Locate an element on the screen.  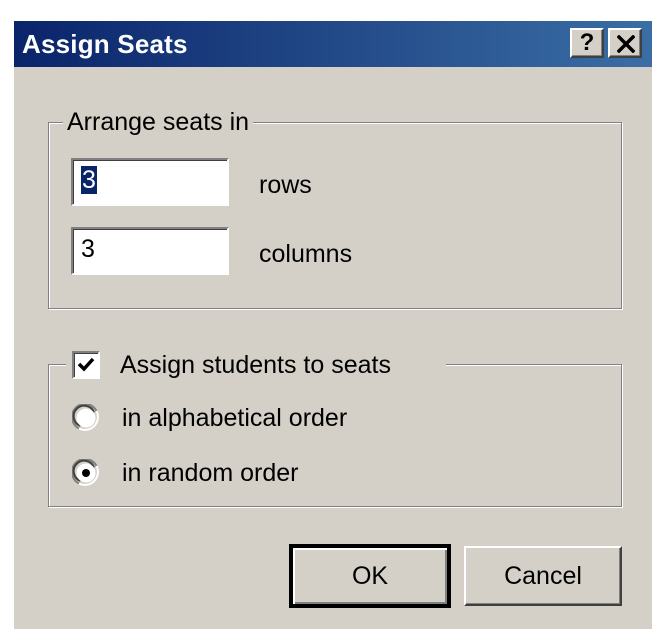
assign-students-checkbox-row: Assign students to seats is located at coordinates (256, 365).